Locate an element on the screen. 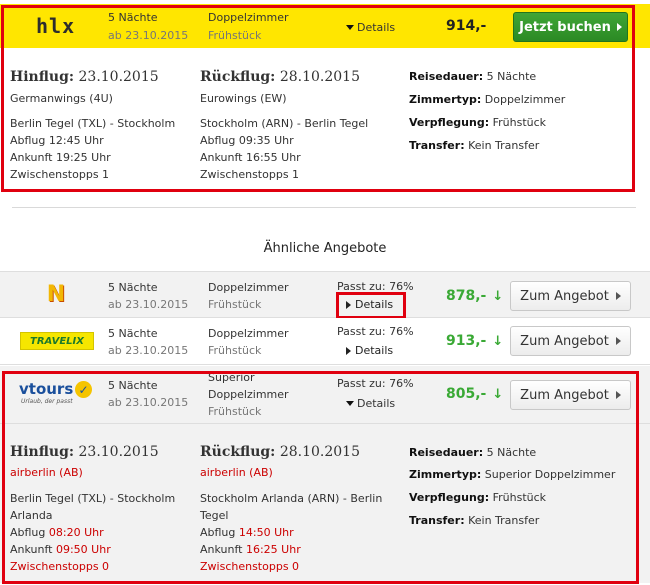  offer2-room: Doppelzimmer is located at coordinates (248, 333).